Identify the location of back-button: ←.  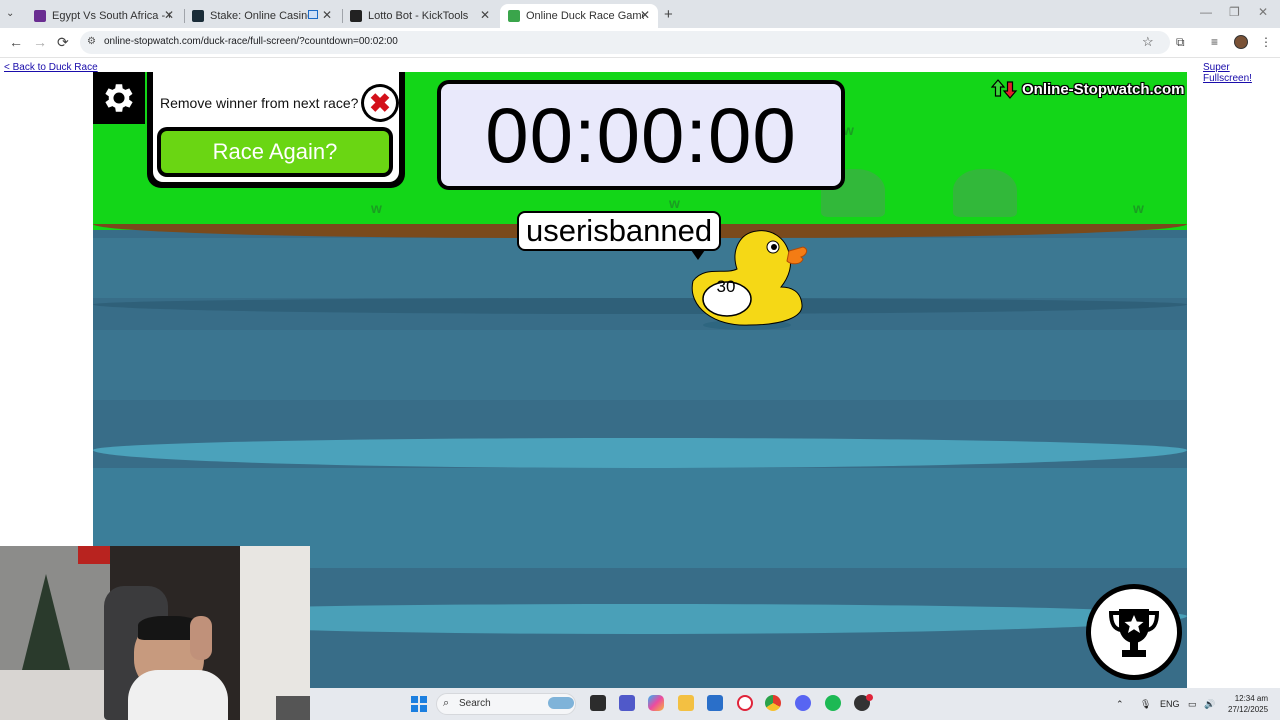
(16, 42).